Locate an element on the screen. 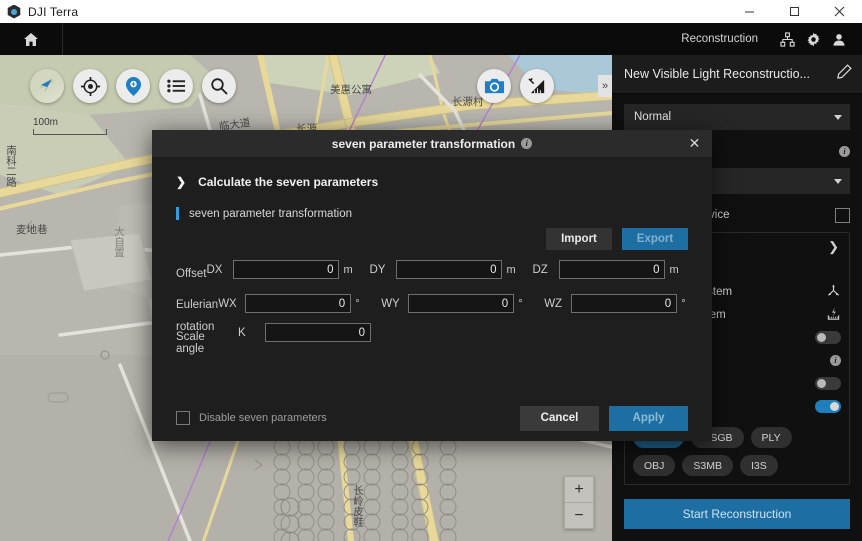 The image size is (862, 541). dy-label: DY is located at coordinates (377, 269).